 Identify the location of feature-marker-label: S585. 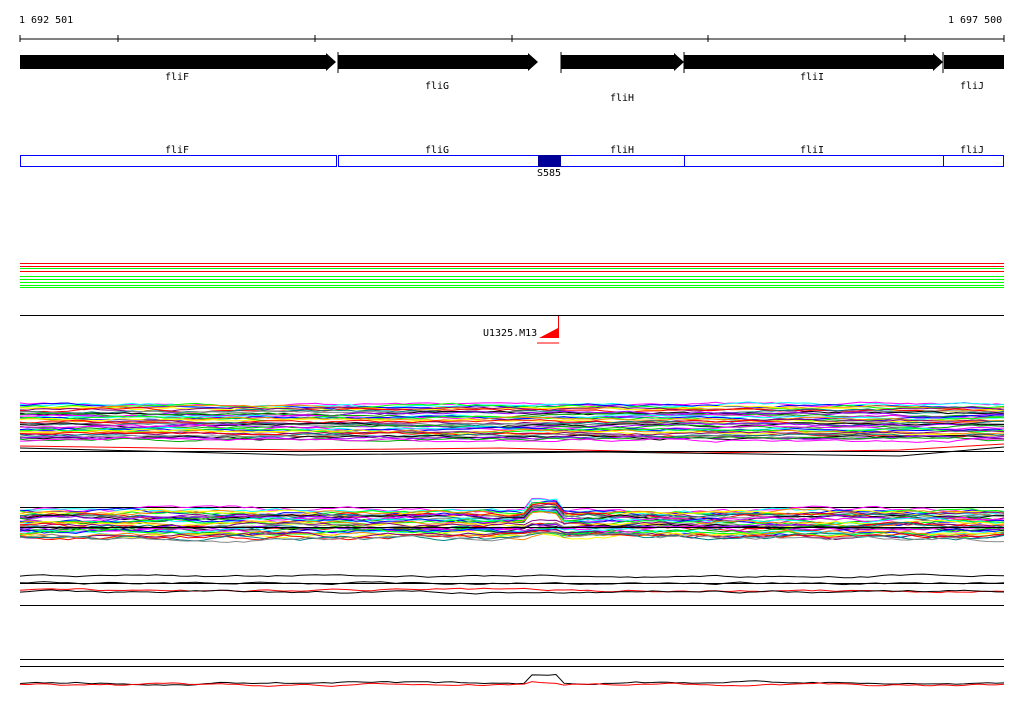
(549, 173).